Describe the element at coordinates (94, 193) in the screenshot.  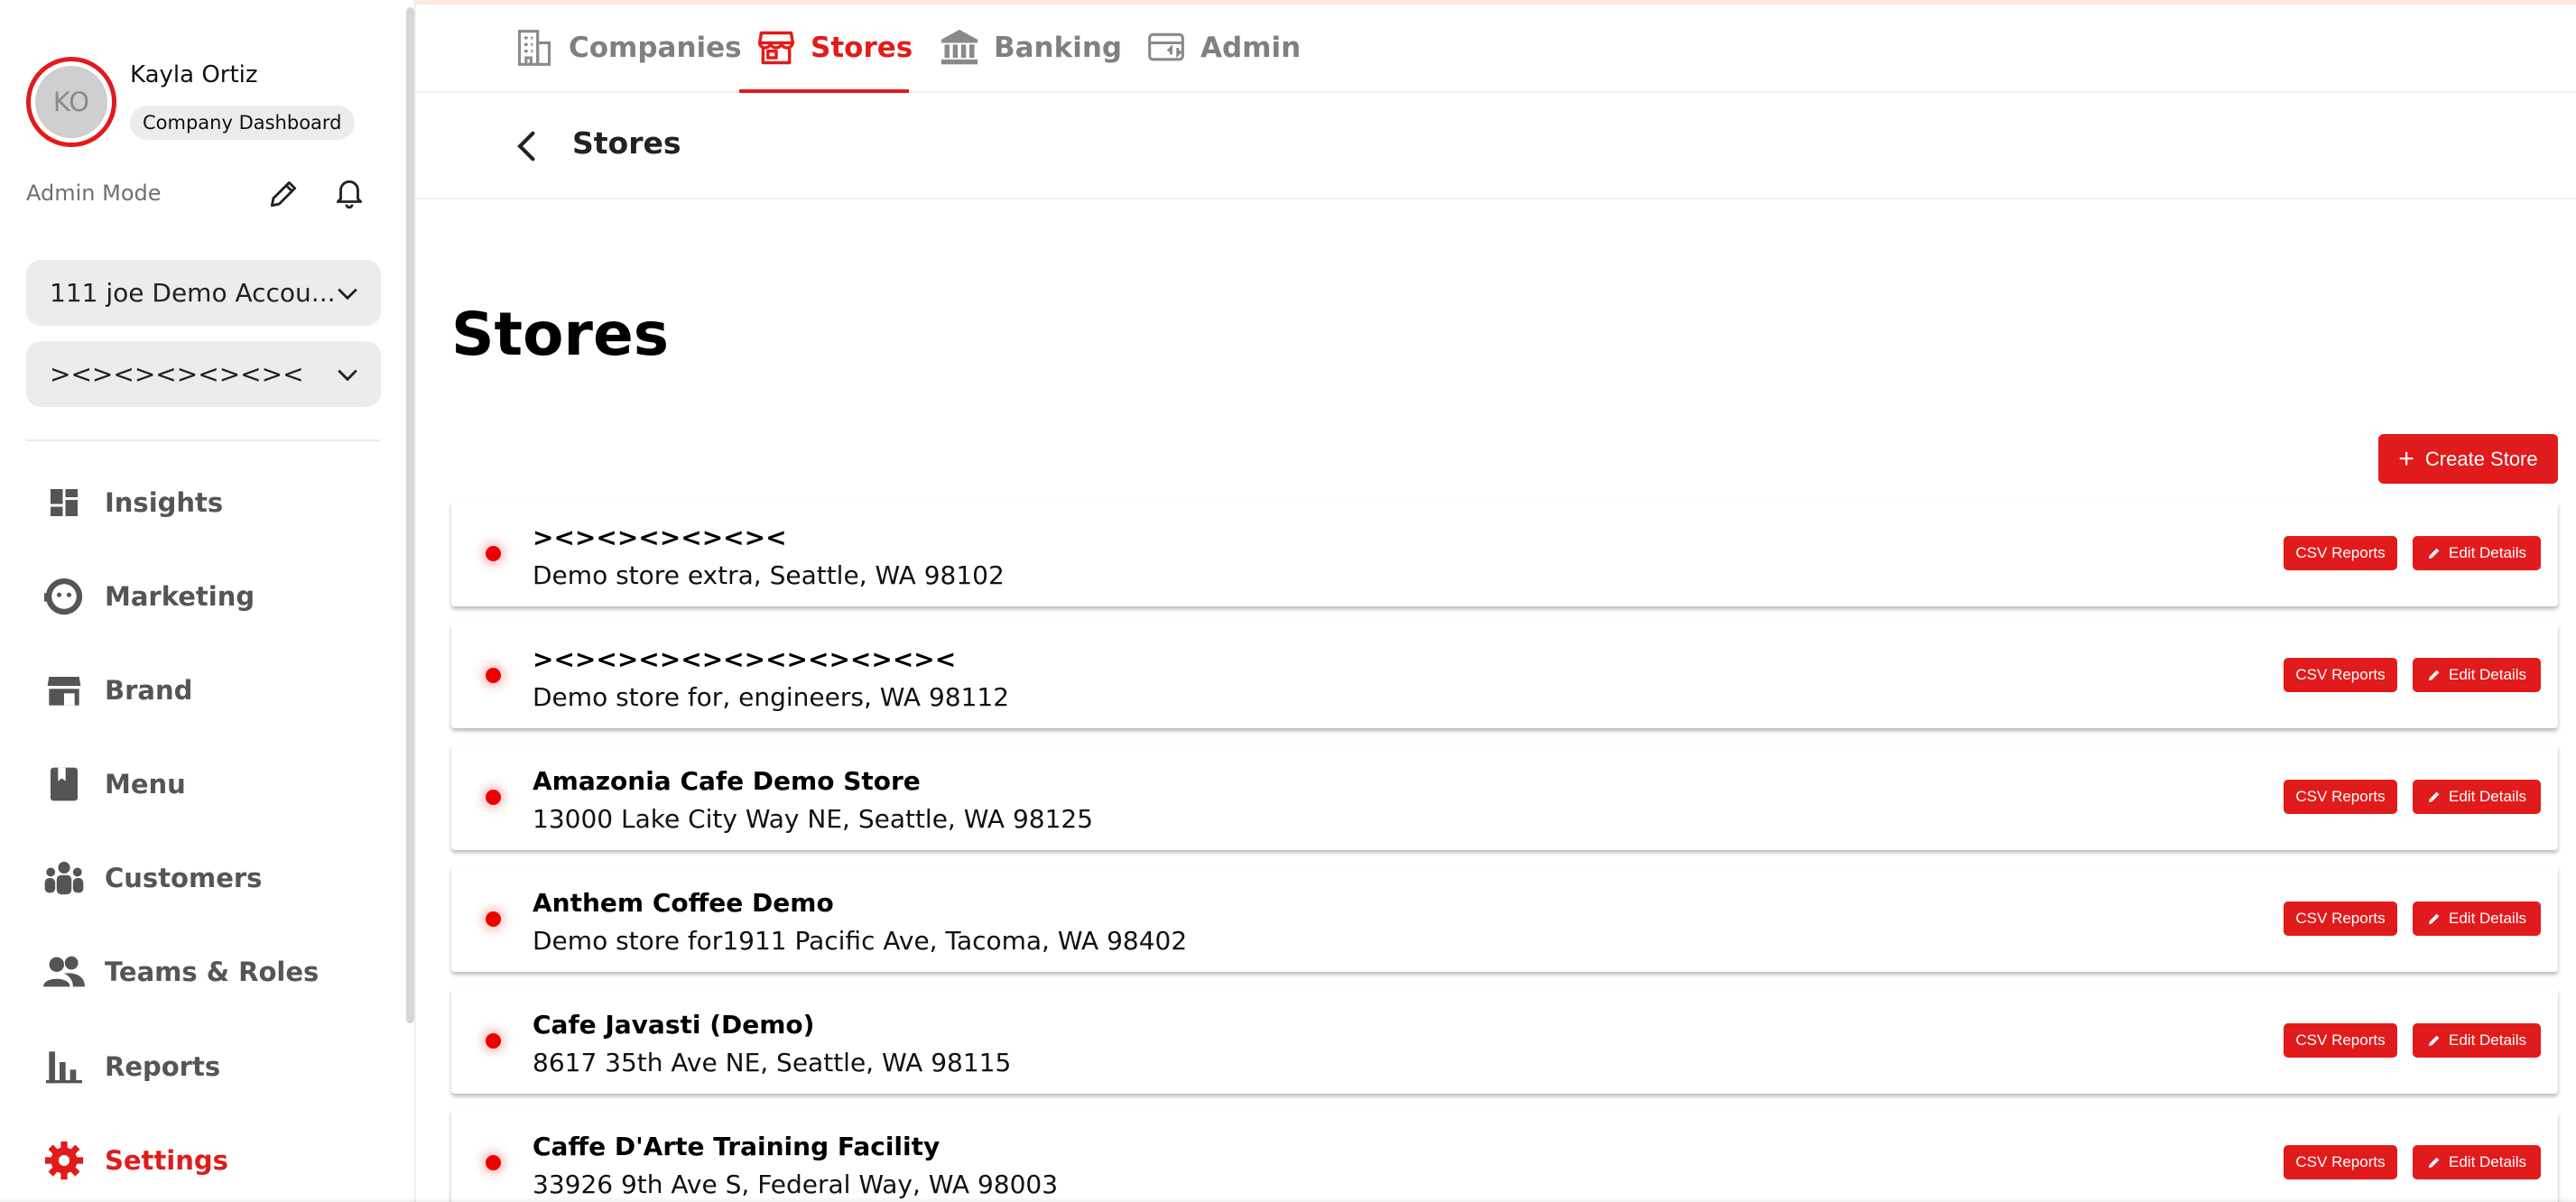
I see `admin-mode-label: Admin Mode` at that location.